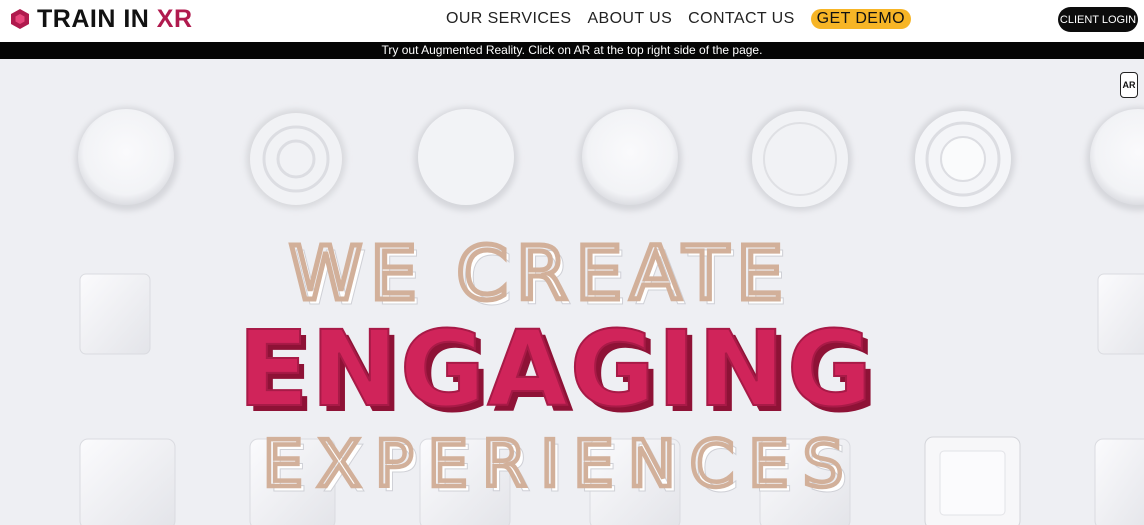 Image resolution: width=1144 pixels, height=525 pixels. Describe the element at coordinates (20, 19) in the screenshot. I see `hexagon-logo-icon` at that location.